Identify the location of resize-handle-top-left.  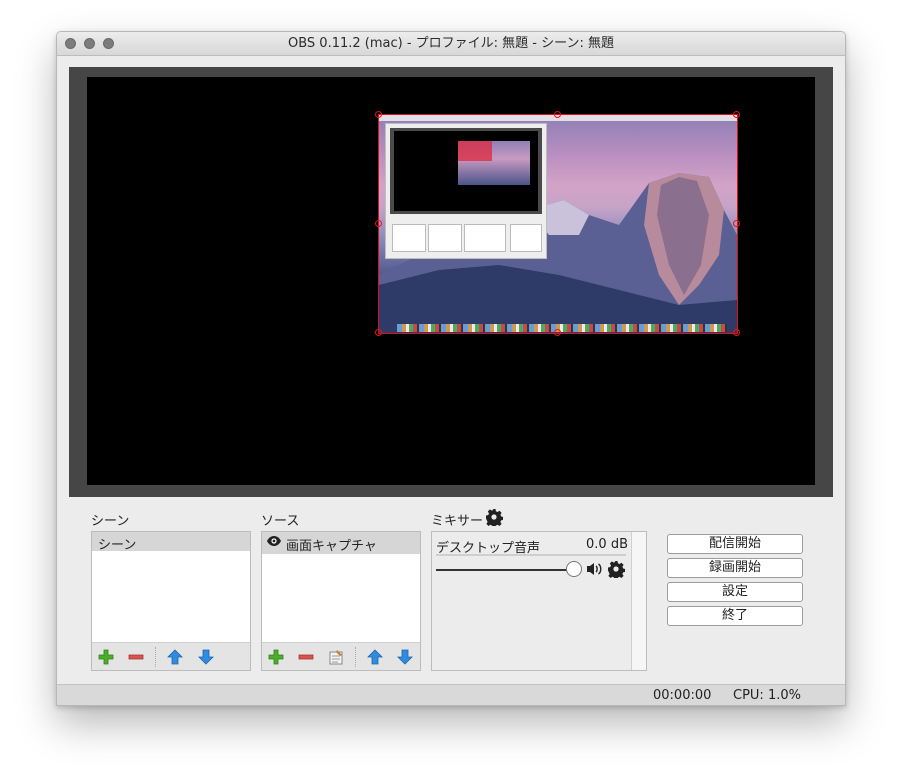
(378, 114).